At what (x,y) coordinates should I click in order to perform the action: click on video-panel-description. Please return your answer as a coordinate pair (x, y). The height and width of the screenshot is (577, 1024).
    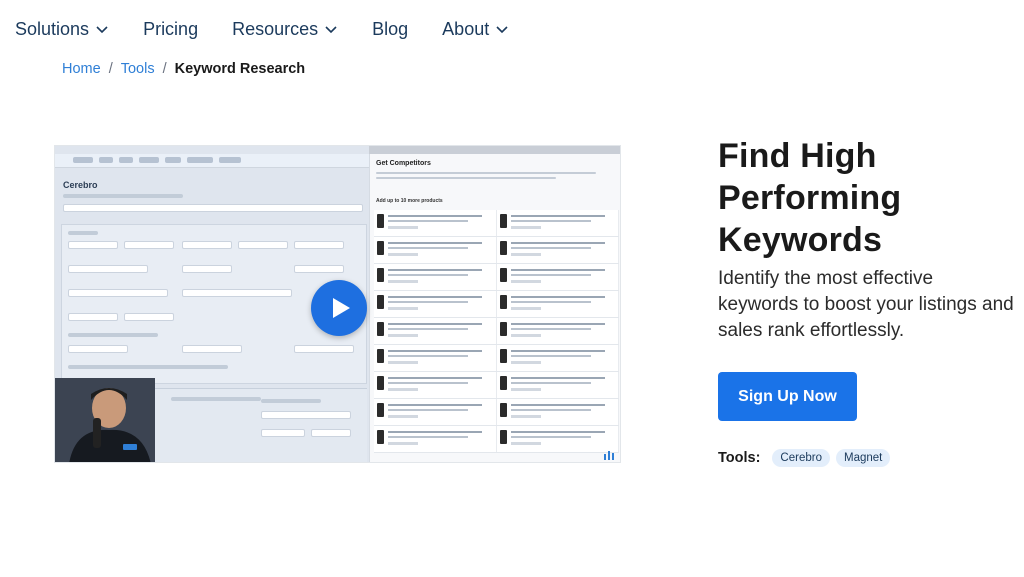
    Looking at the image, I should click on (491, 177).